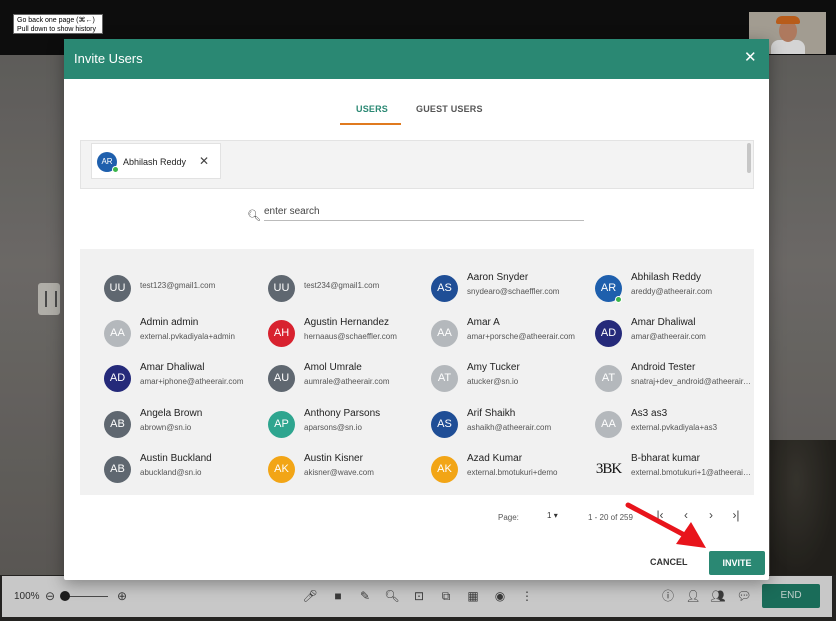  I want to click on user-list-item: AB Austin Buckland abuckland@sn.io, so click(180, 470).